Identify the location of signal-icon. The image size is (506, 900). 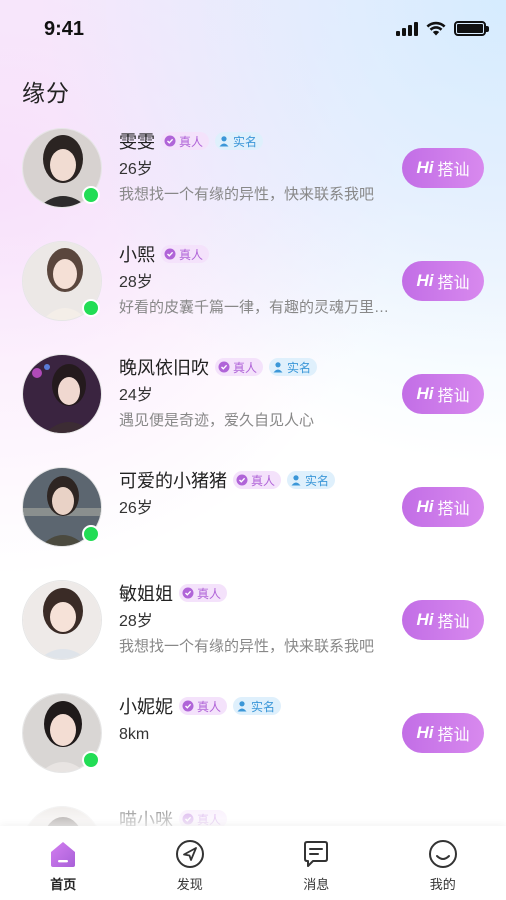
(407, 28).